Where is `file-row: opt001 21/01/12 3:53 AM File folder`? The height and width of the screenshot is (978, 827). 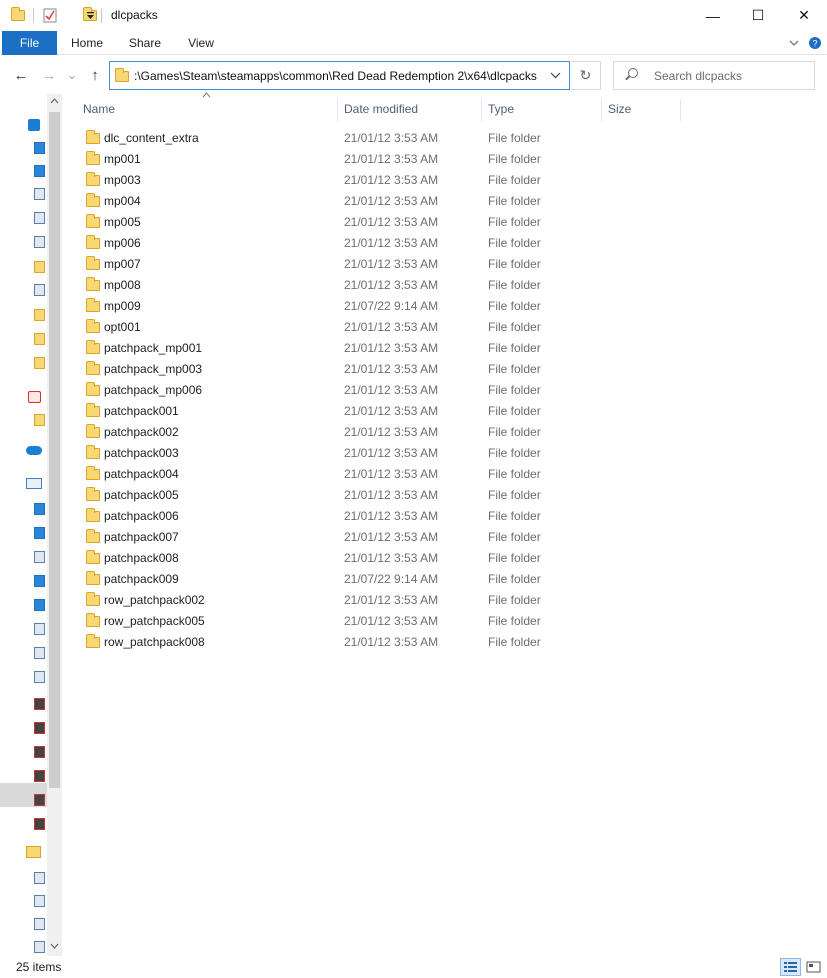 file-row: opt001 21/01/12 3:53 AM File folder is located at coordinates (444, 327).